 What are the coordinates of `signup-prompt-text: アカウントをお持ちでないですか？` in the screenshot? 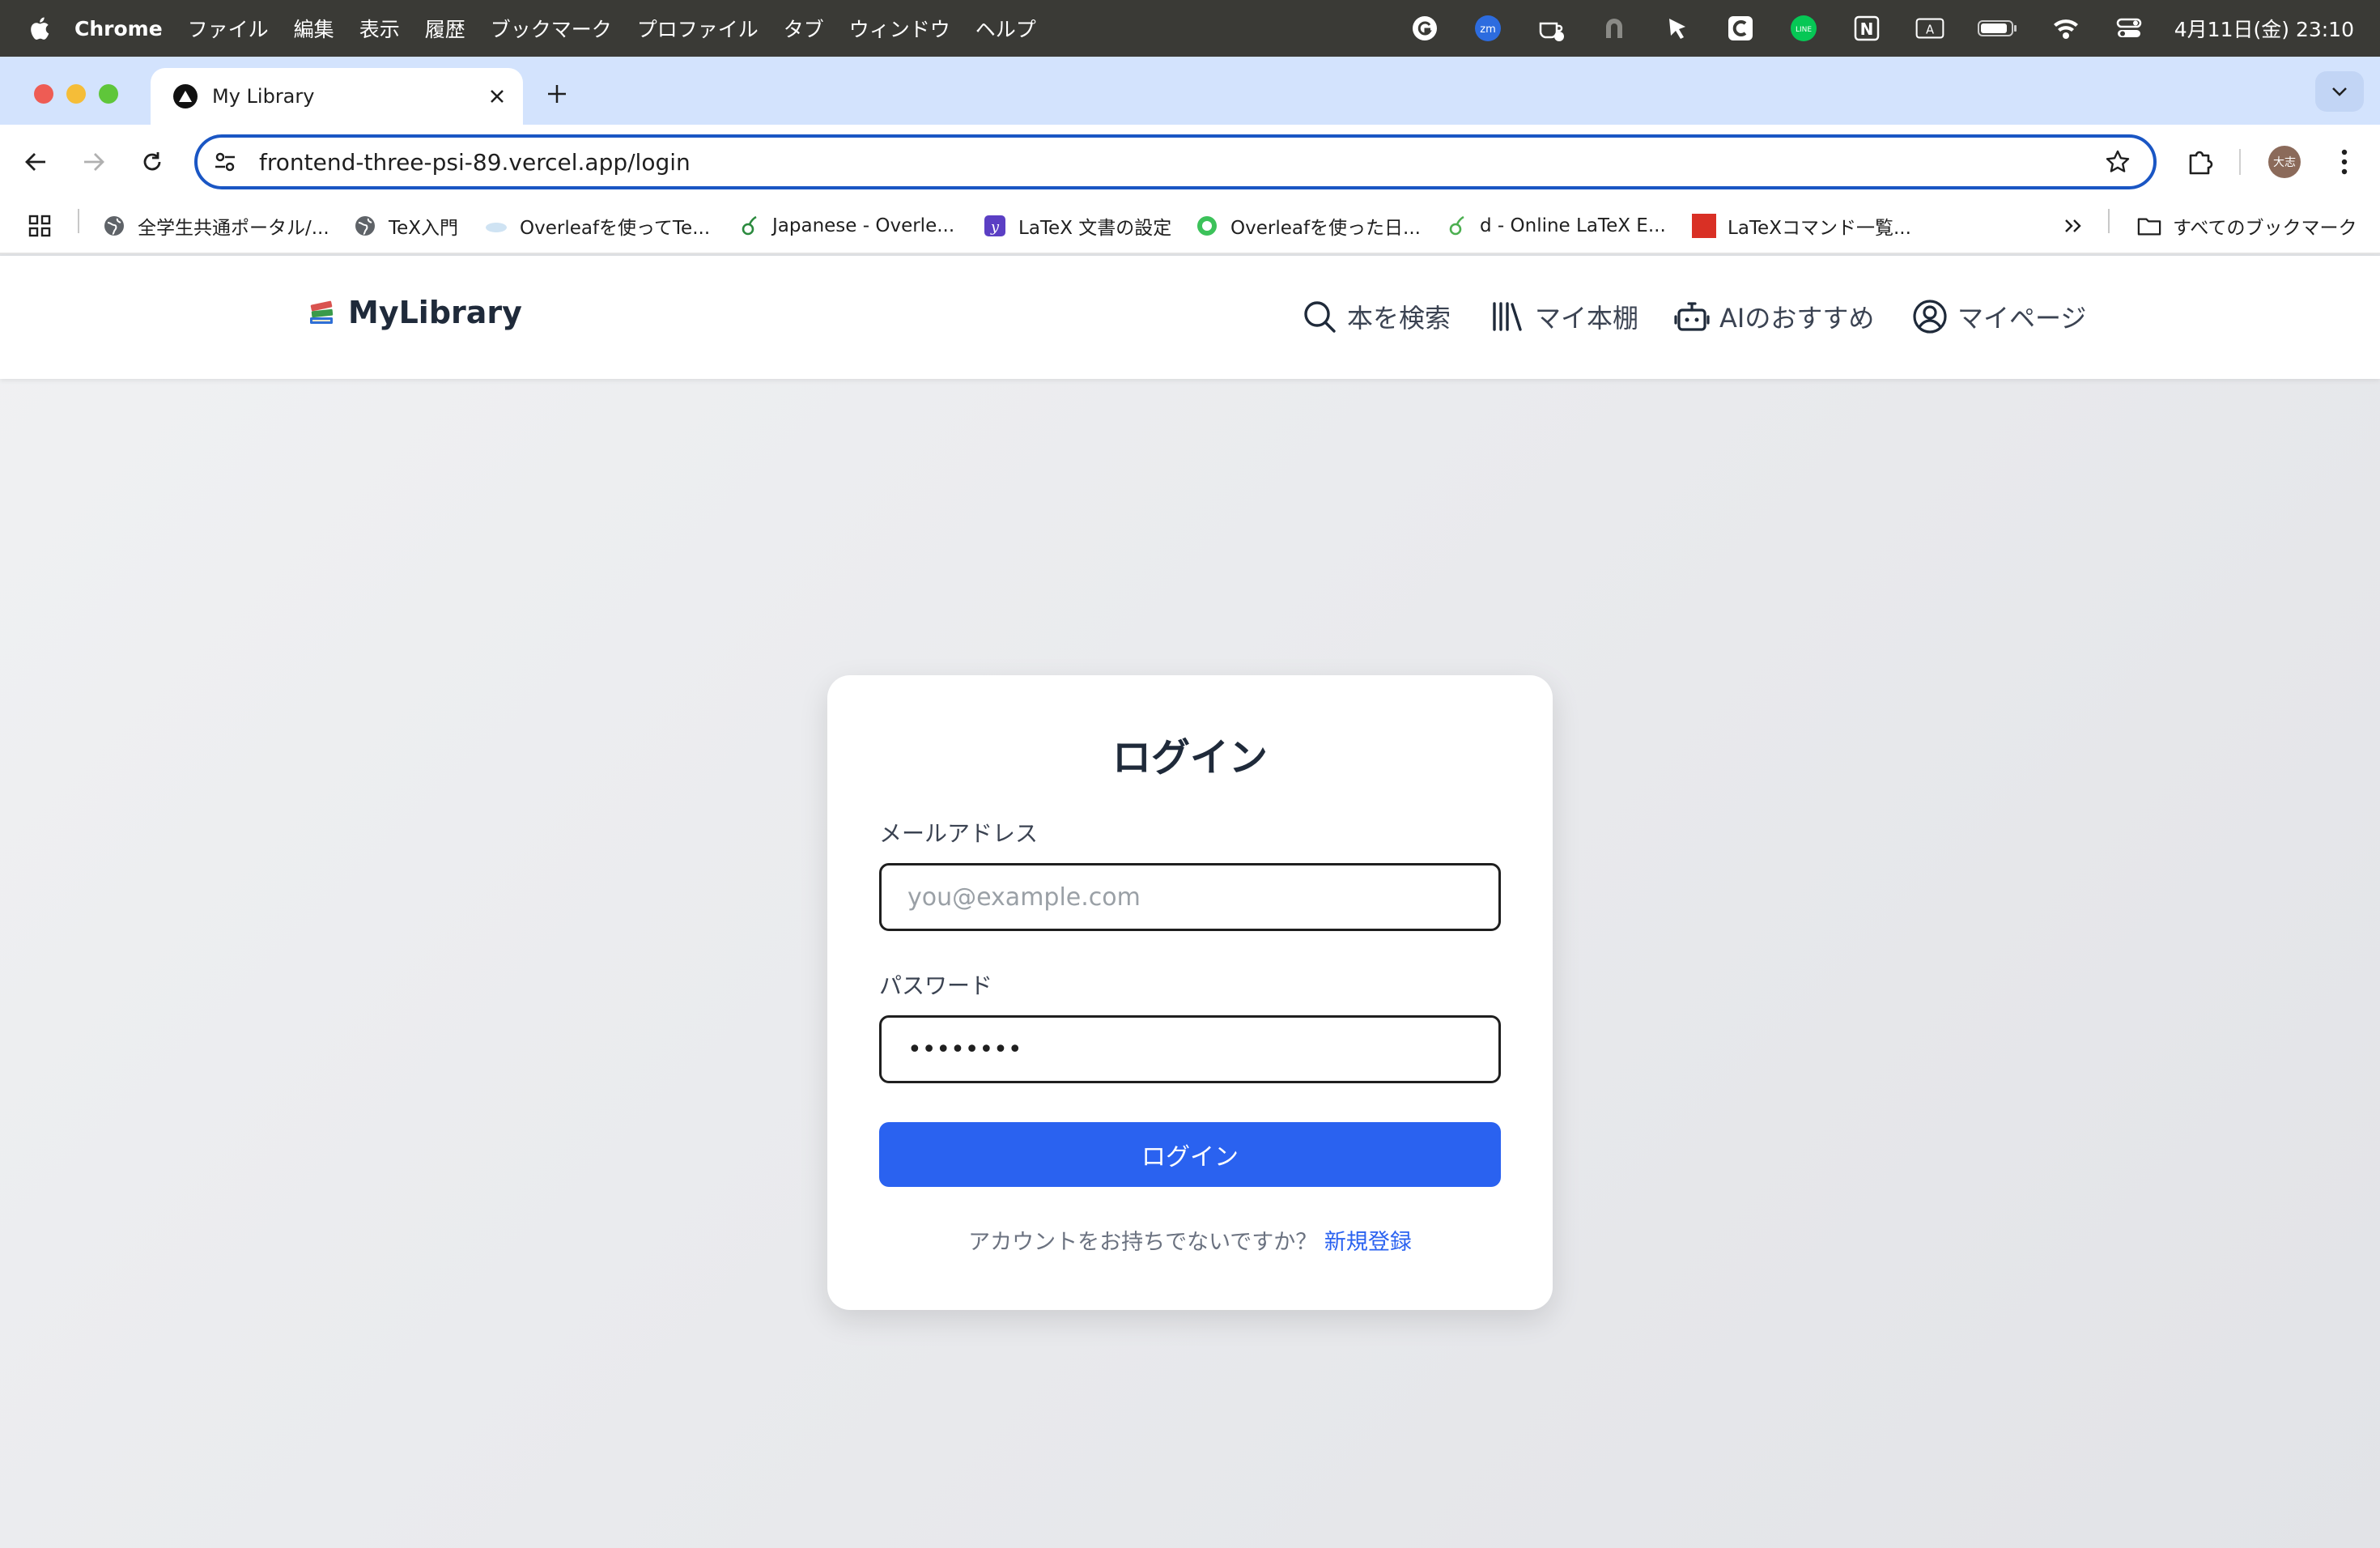 It's located at (1146, 1242).